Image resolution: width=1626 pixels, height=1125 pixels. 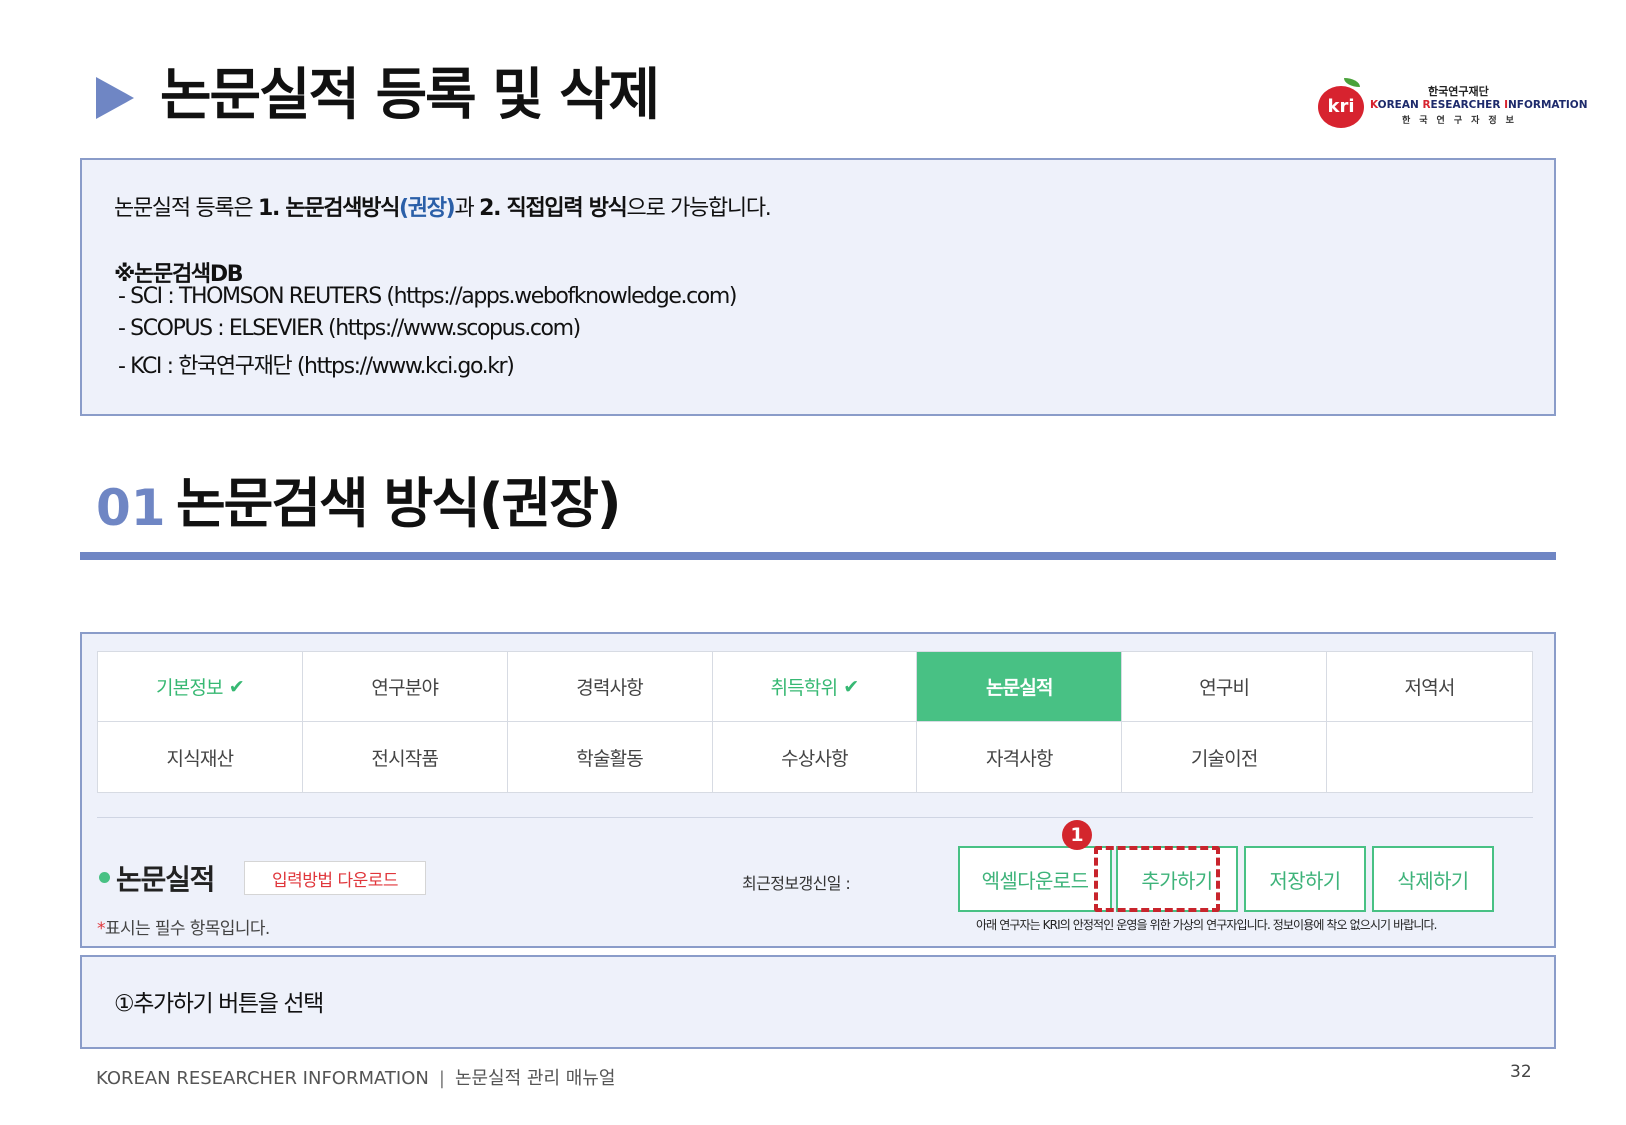 I want to click on footer-org: KOREAN RESEARCHER INFORMATION, so click(x=262, y=1078).